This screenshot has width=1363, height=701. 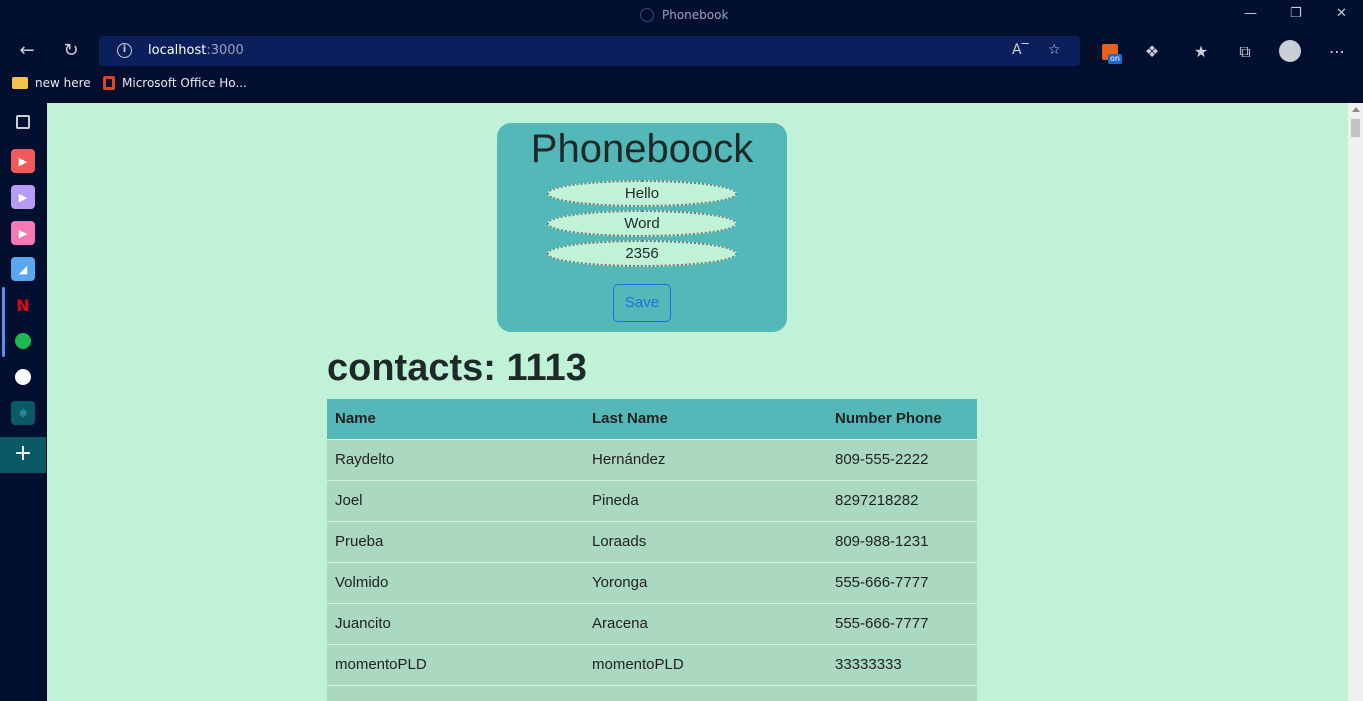 What do you see at coordinates (1110, 52) in the screenshot?
I see `extension-icon: on` at bounding box center [1110, 52].